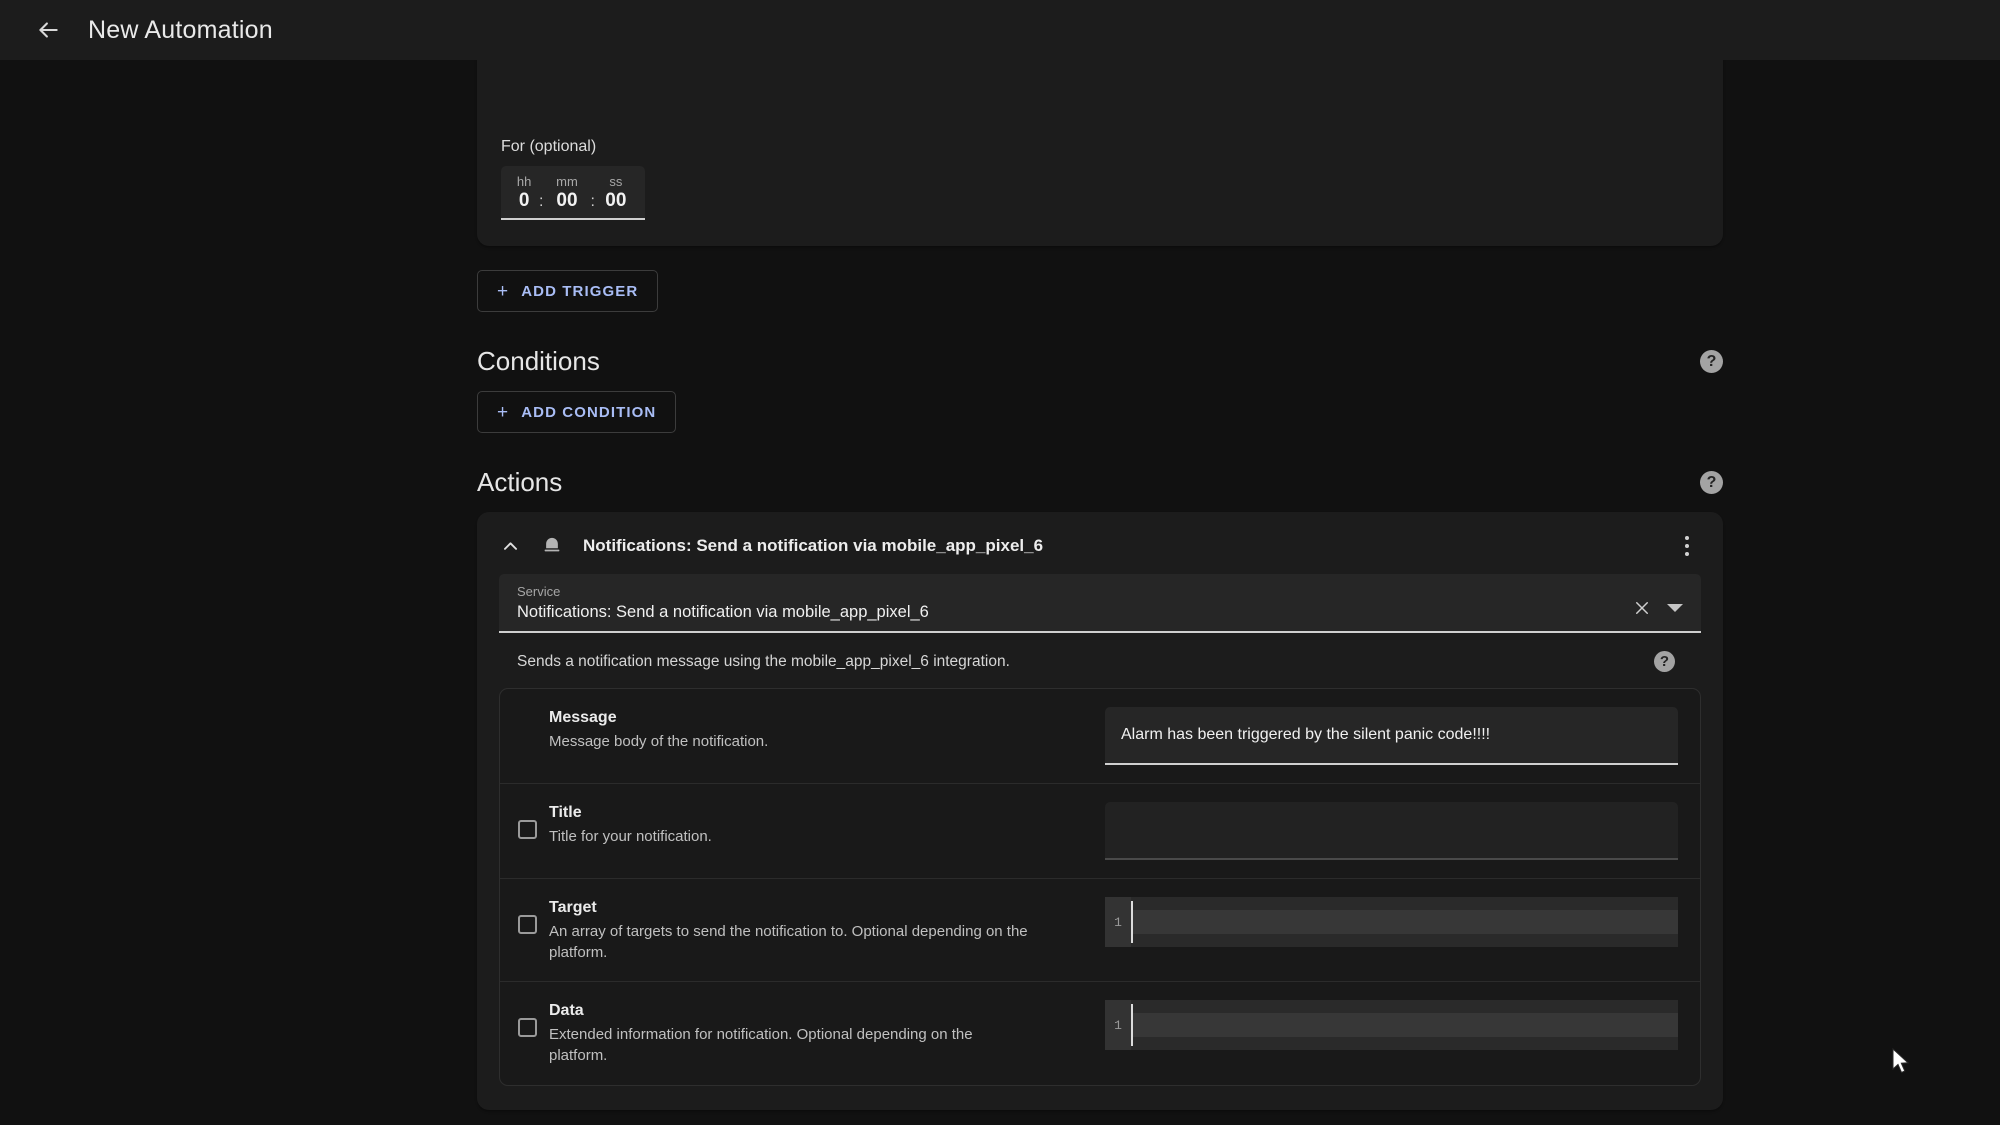  Describe the element at coordinates (180, 29) in the screenshot. I see `page-title: New Automation` at that location.